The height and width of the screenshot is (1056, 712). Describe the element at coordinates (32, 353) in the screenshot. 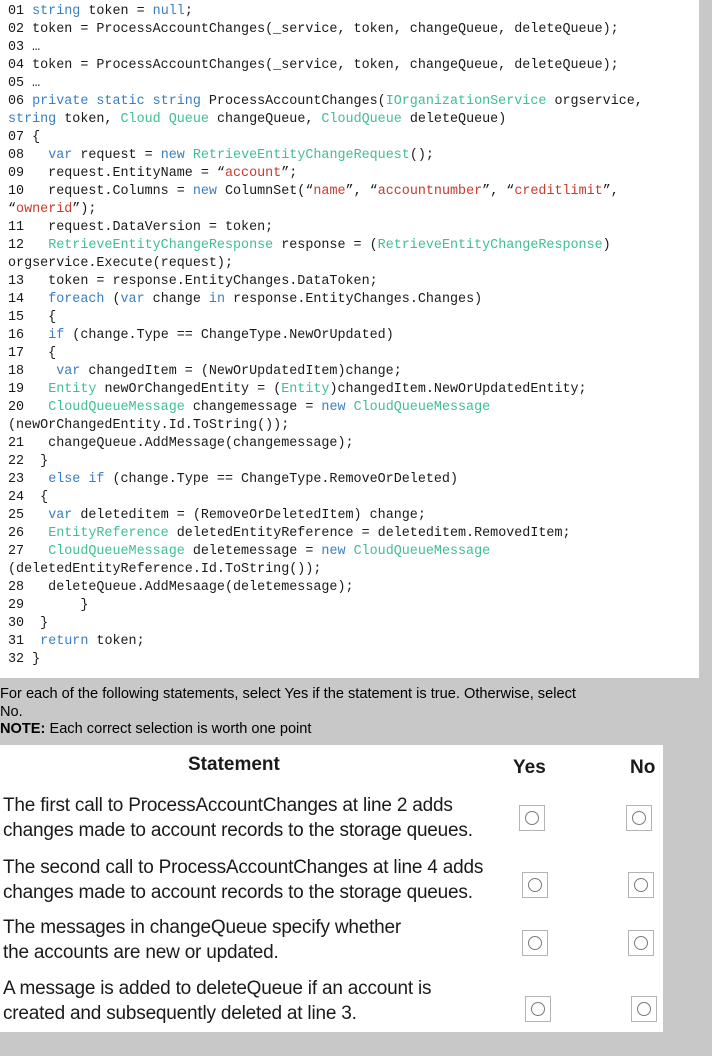

I see `code-line: 17 {` at that location.